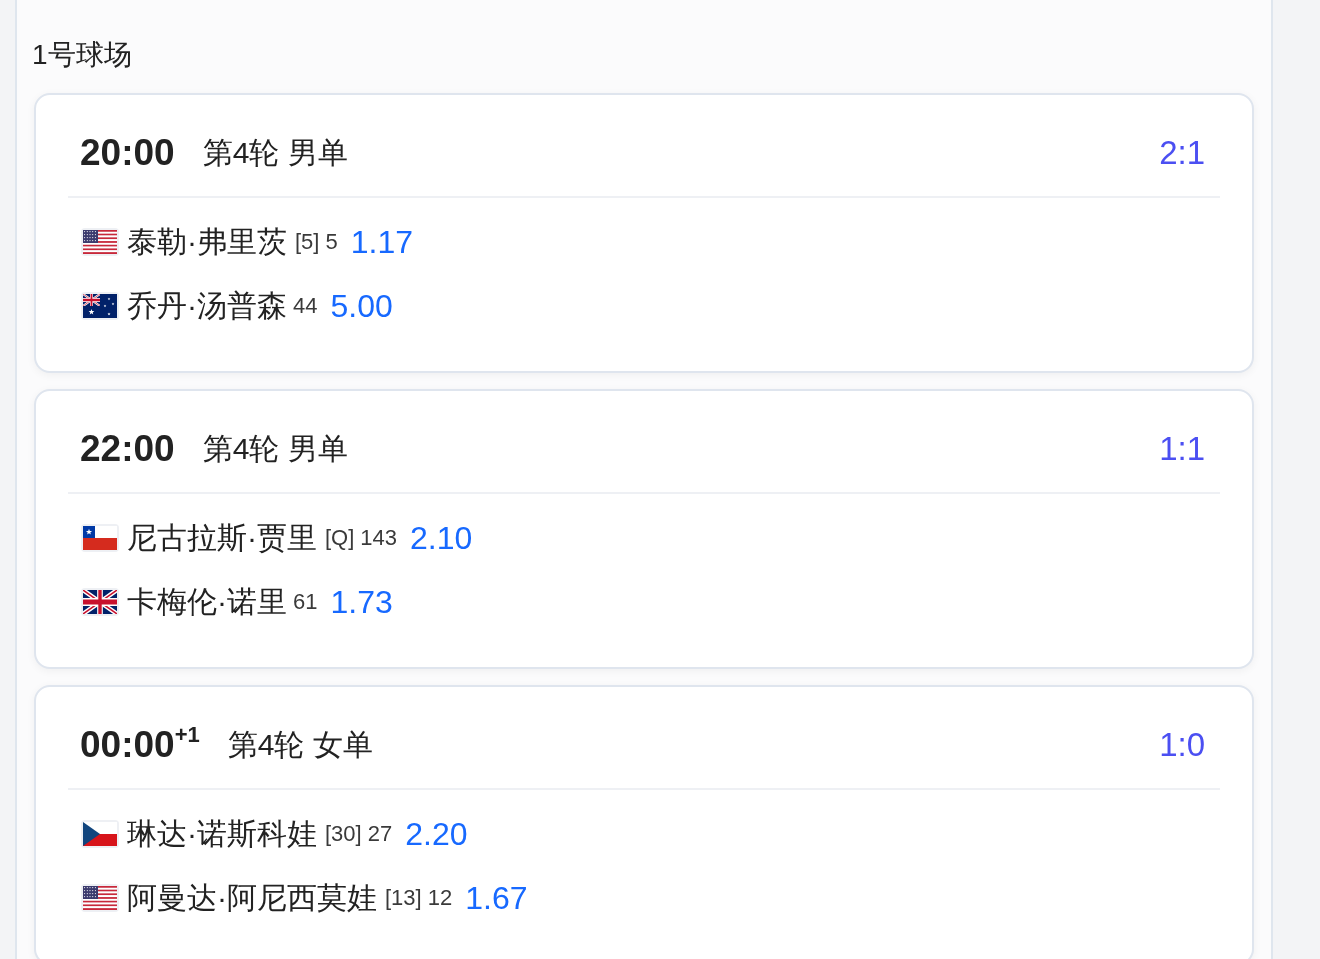  I want to click on court-title: 1号球场, so click(82, 54).